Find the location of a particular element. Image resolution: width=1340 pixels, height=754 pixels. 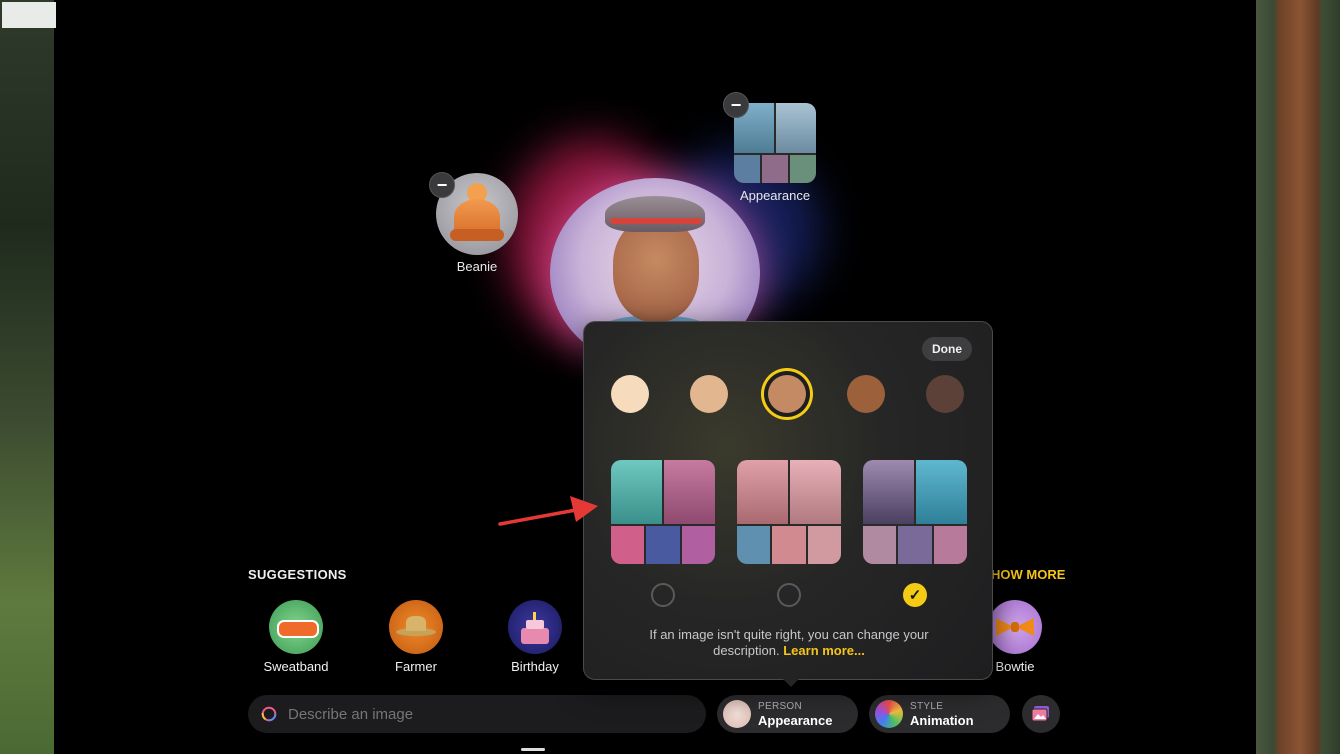

photo-library-button is located at coordinates (1041, 714).